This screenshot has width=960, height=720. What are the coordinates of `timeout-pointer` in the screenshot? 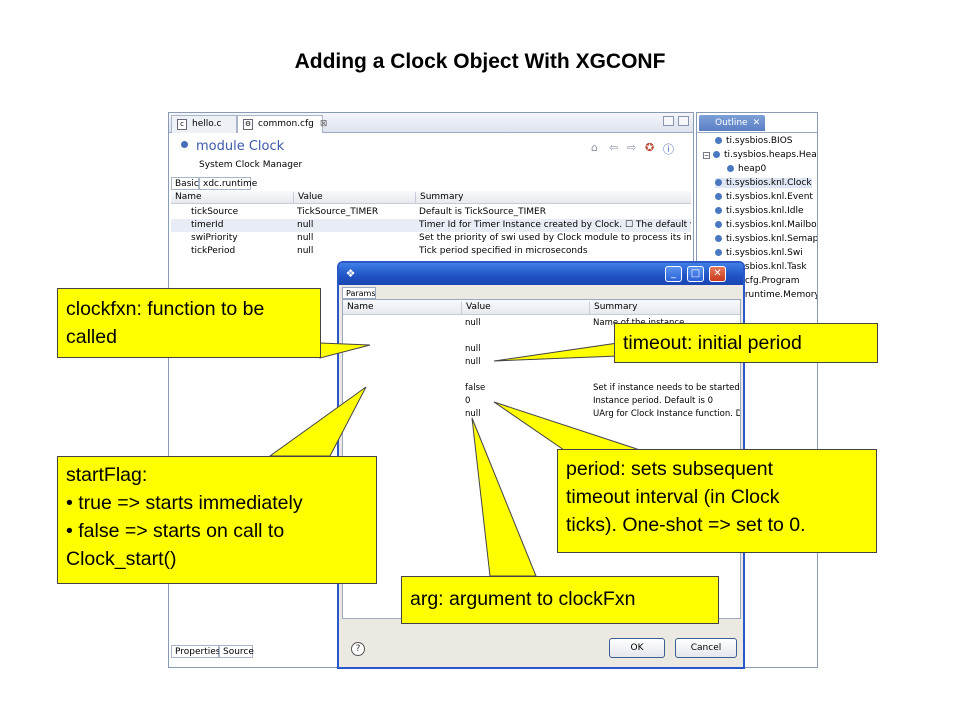 It's located at (556, 352).